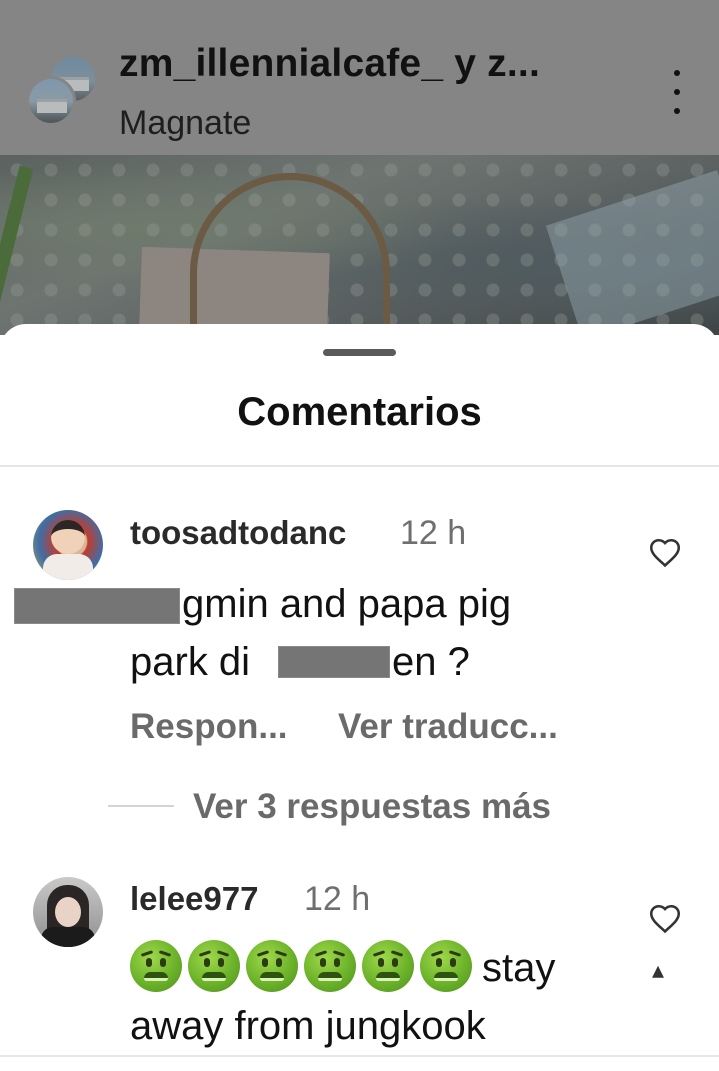  I want to click on collab-avatars, so click(63, 90).